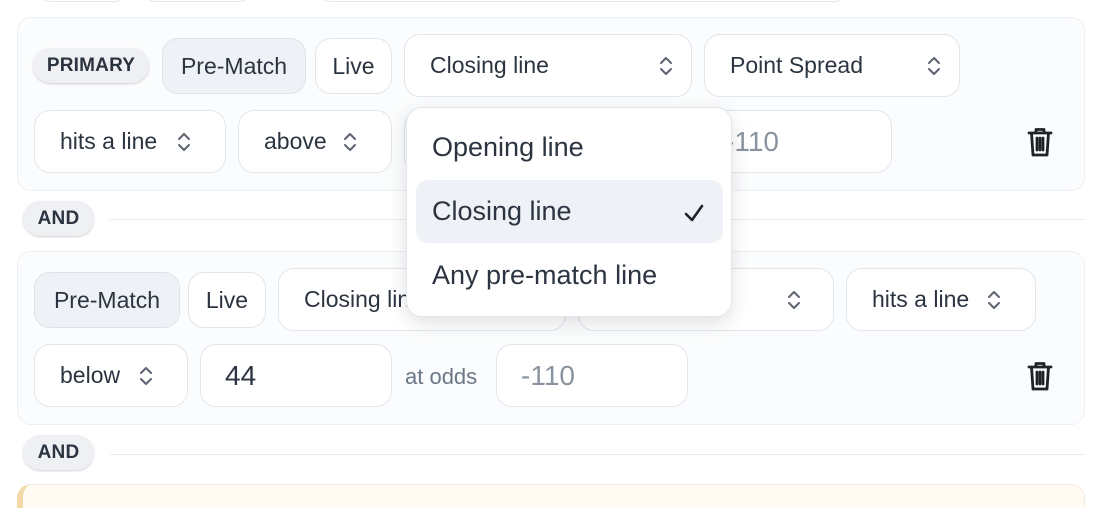 The height and width of the screenshot is (508, 1102). I want to click on dropdown-option-opening-line: Opening line, so click(569, 147).